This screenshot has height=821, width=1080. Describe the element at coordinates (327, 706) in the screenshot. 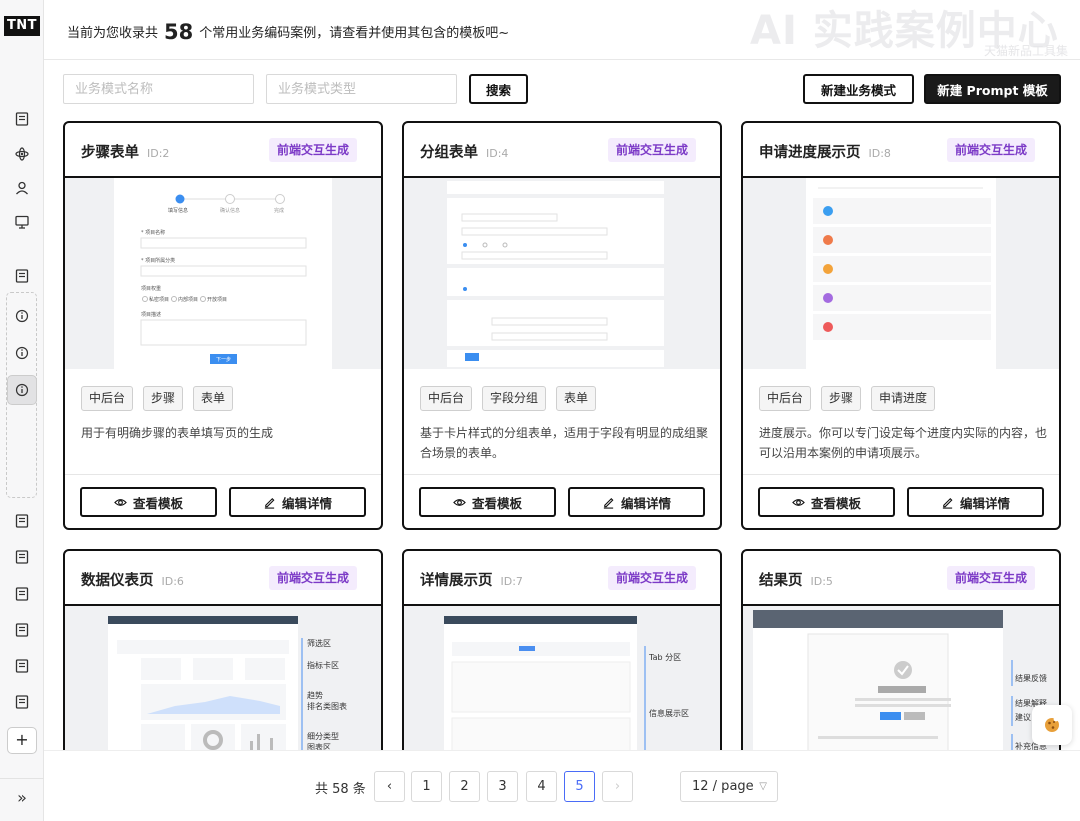

I see `annotation-label: 排名类图表` at that location.